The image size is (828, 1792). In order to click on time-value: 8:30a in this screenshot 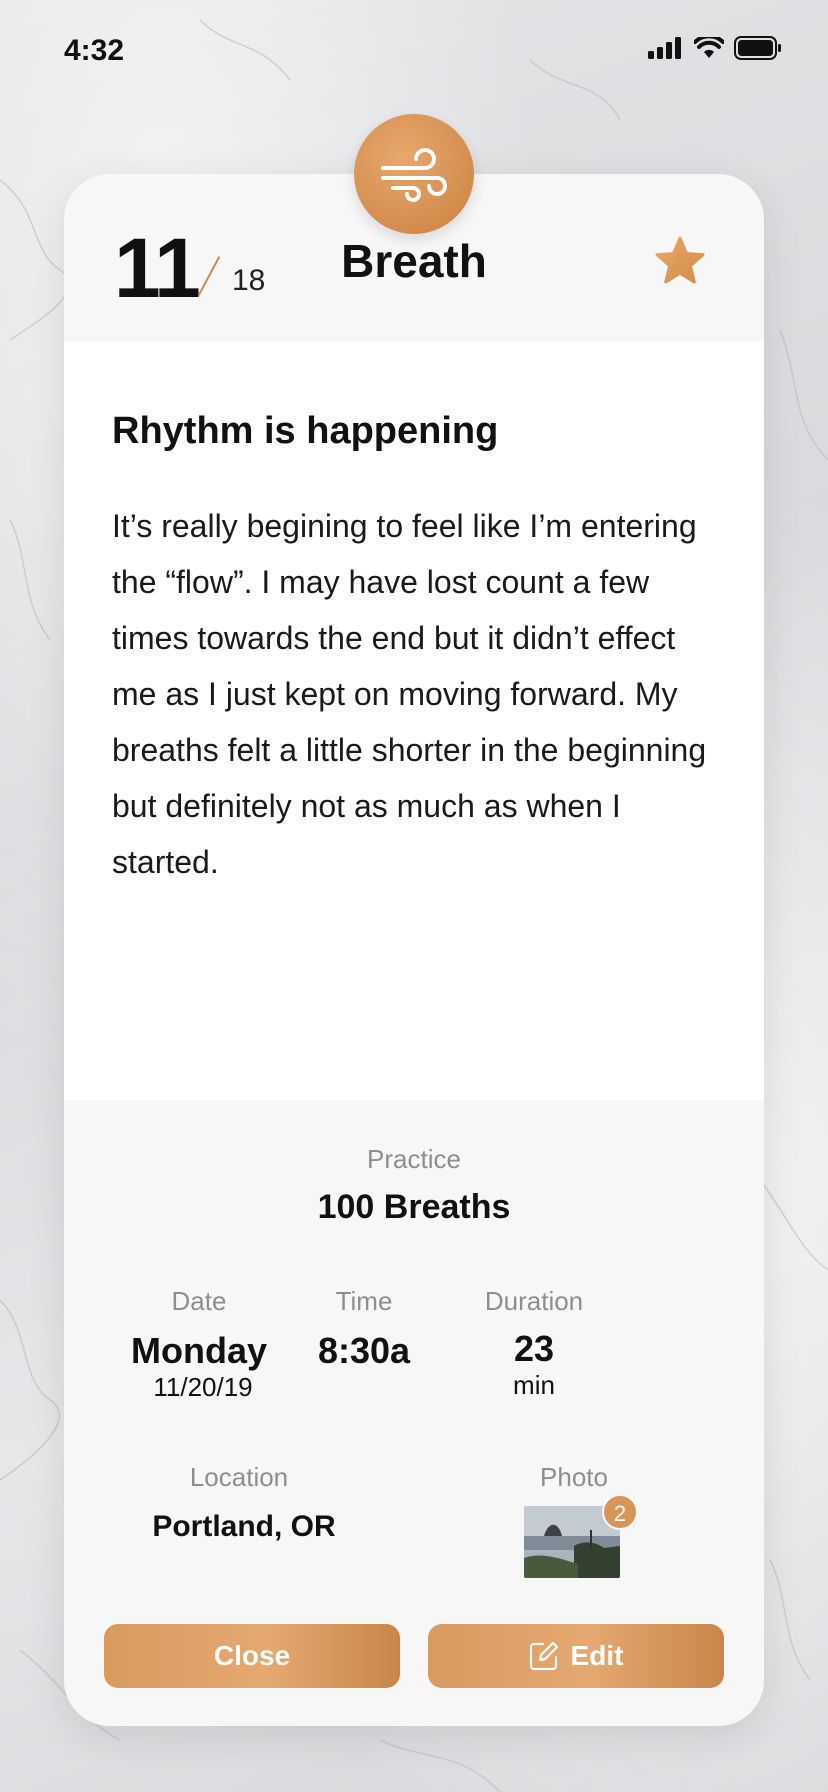, I will do `click(364, 1350)`.